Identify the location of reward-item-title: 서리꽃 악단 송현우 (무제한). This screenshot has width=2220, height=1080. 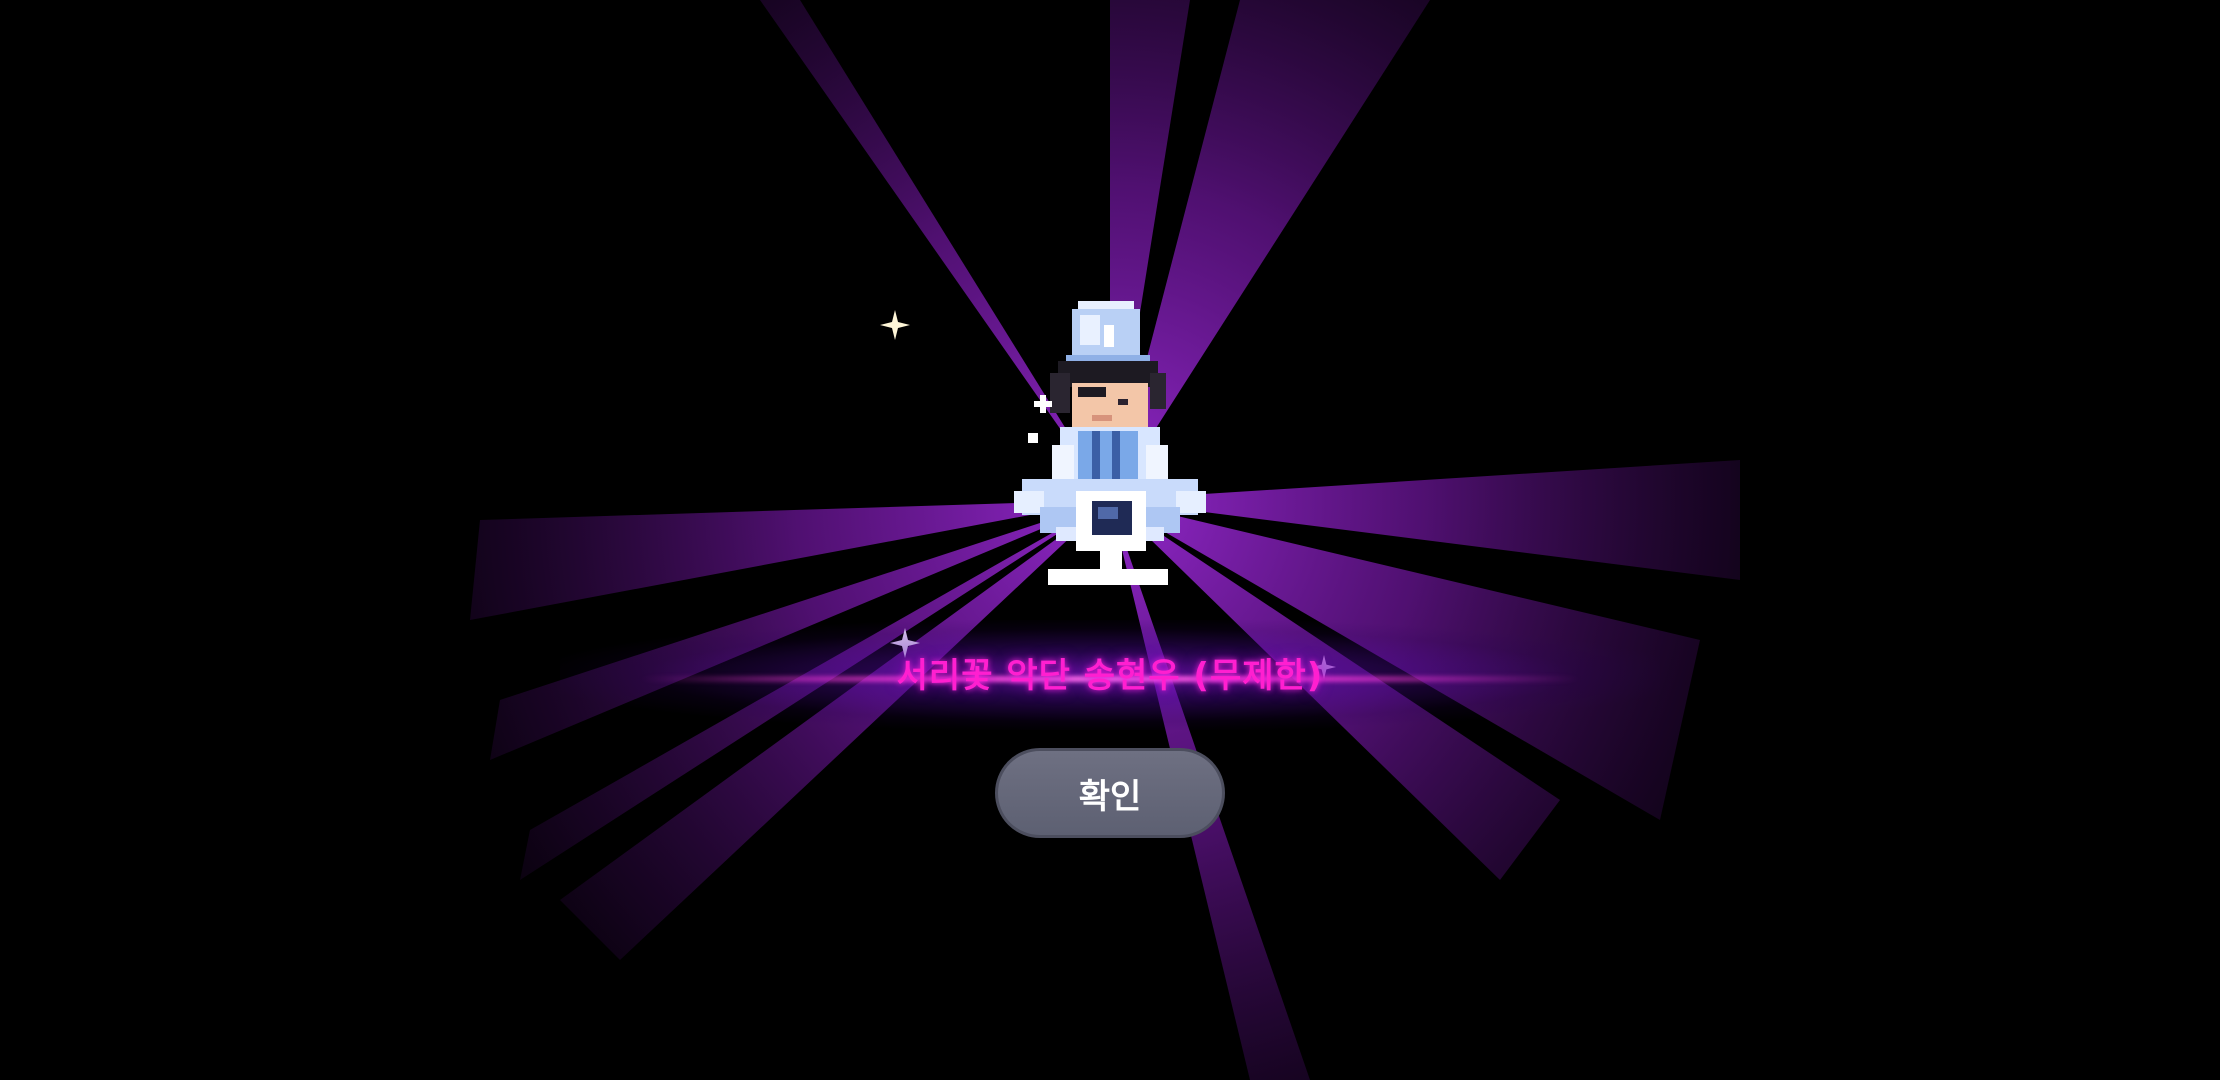
(1110, 676).